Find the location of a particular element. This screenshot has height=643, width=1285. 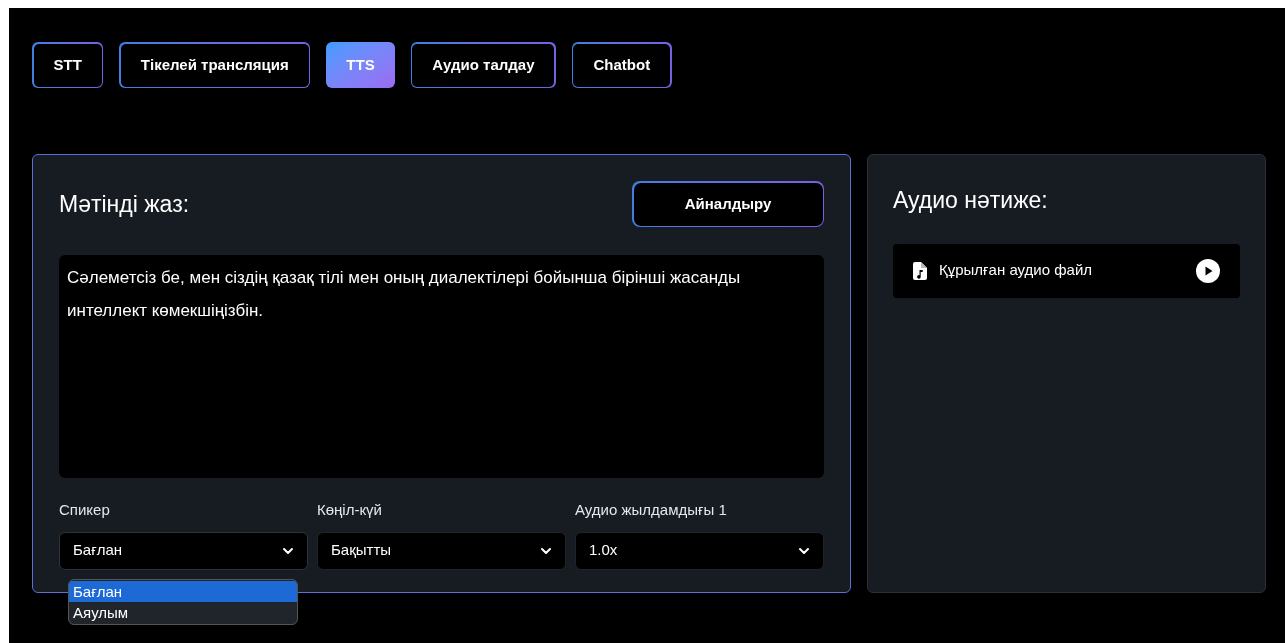

select-label: Спикер is located at coordinates (85, 510).